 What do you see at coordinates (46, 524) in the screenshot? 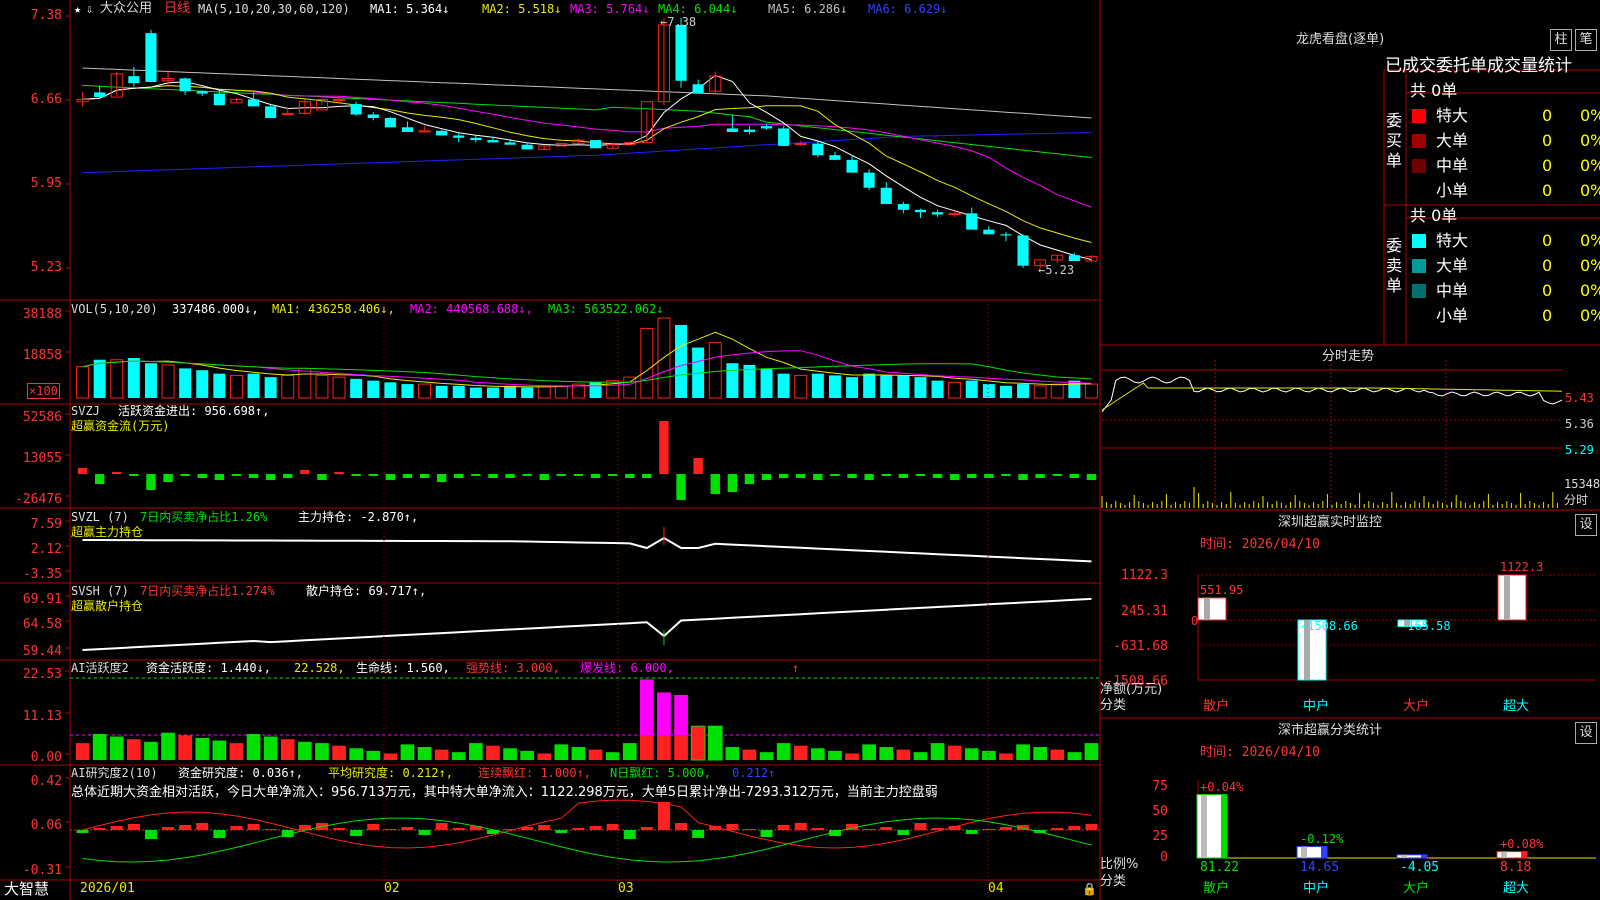
I see `svzl-tick: 7.59` at bounding box center [46, 524].